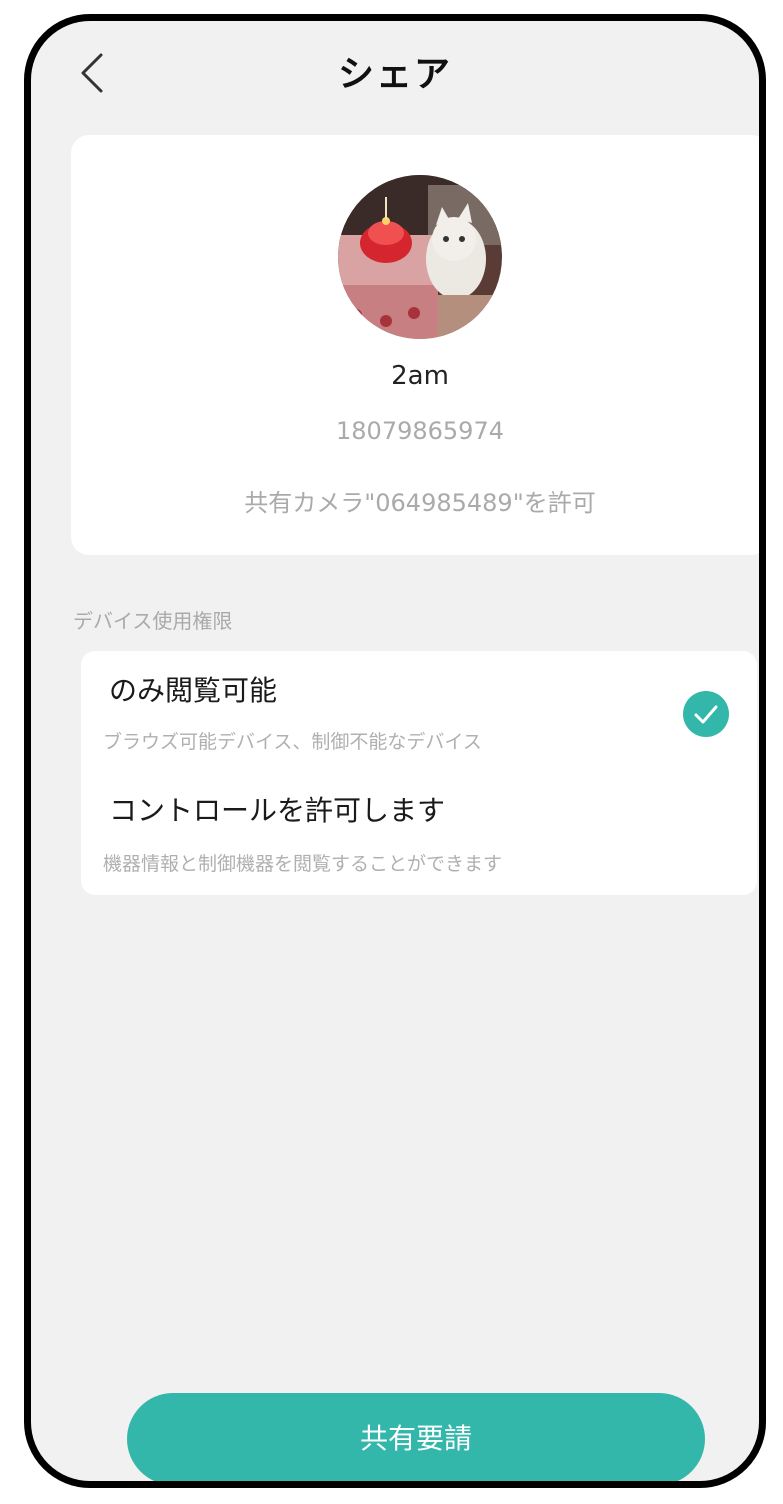  I want to click on nav-bar: シェア, so click(395, 71).